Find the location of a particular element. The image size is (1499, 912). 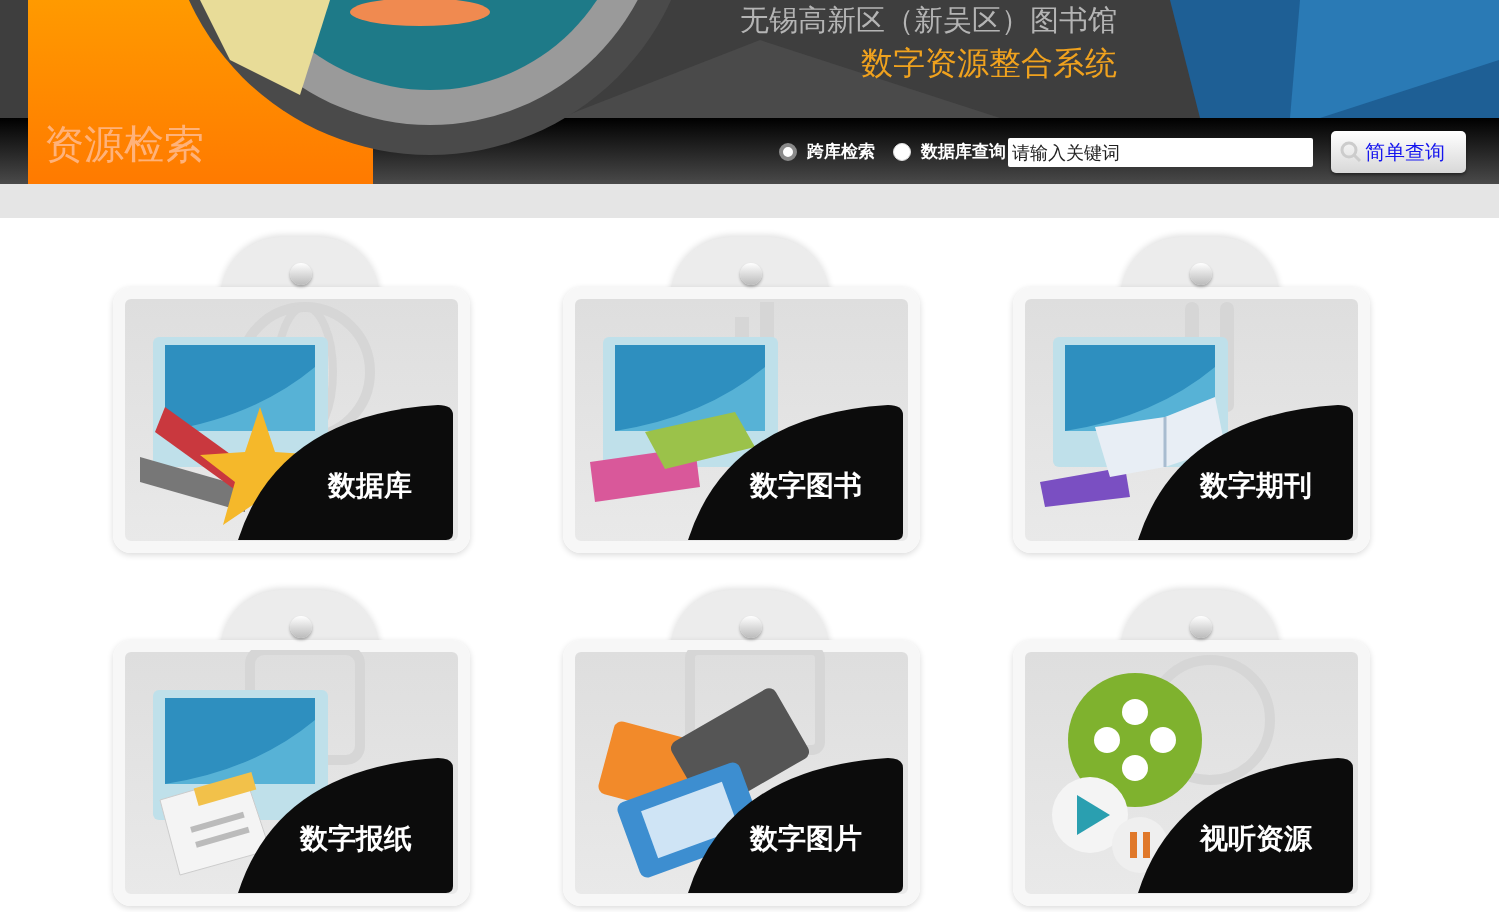

category-tile: 数据库 is located at coordinates (291, 396).